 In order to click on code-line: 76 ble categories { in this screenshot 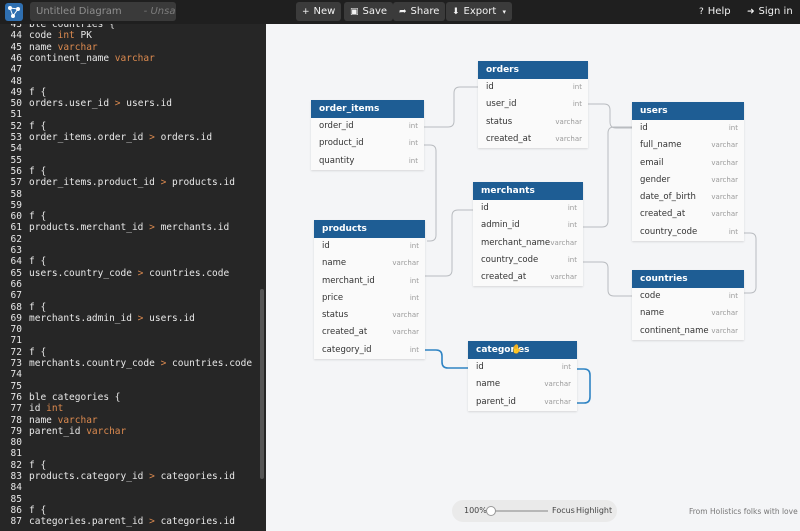, I will do `click(60, 398)`.